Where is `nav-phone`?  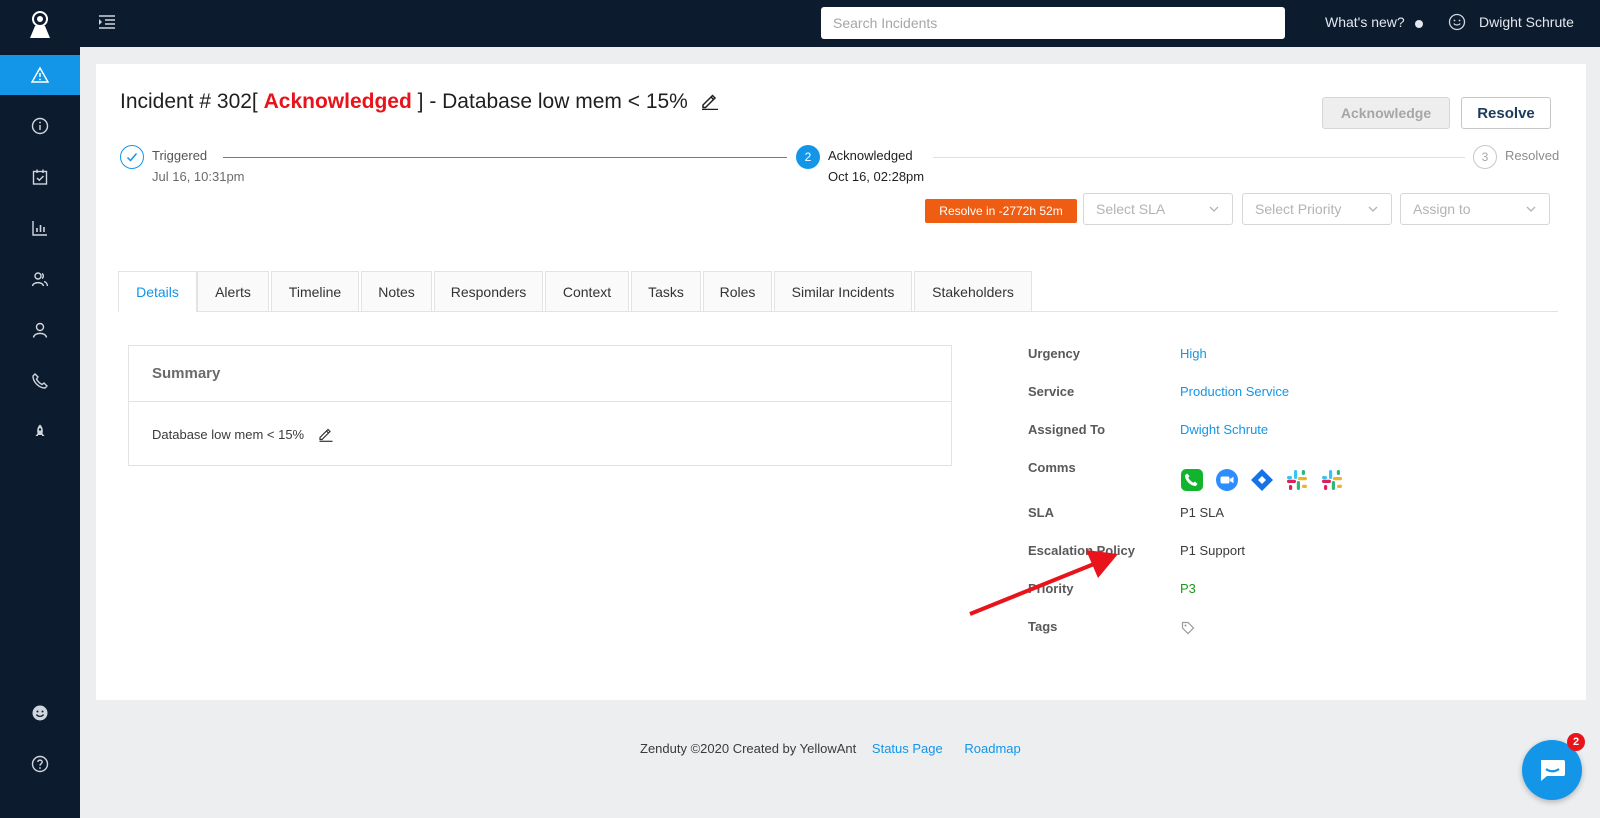 nav-phone is located at coordinates (40, 381).